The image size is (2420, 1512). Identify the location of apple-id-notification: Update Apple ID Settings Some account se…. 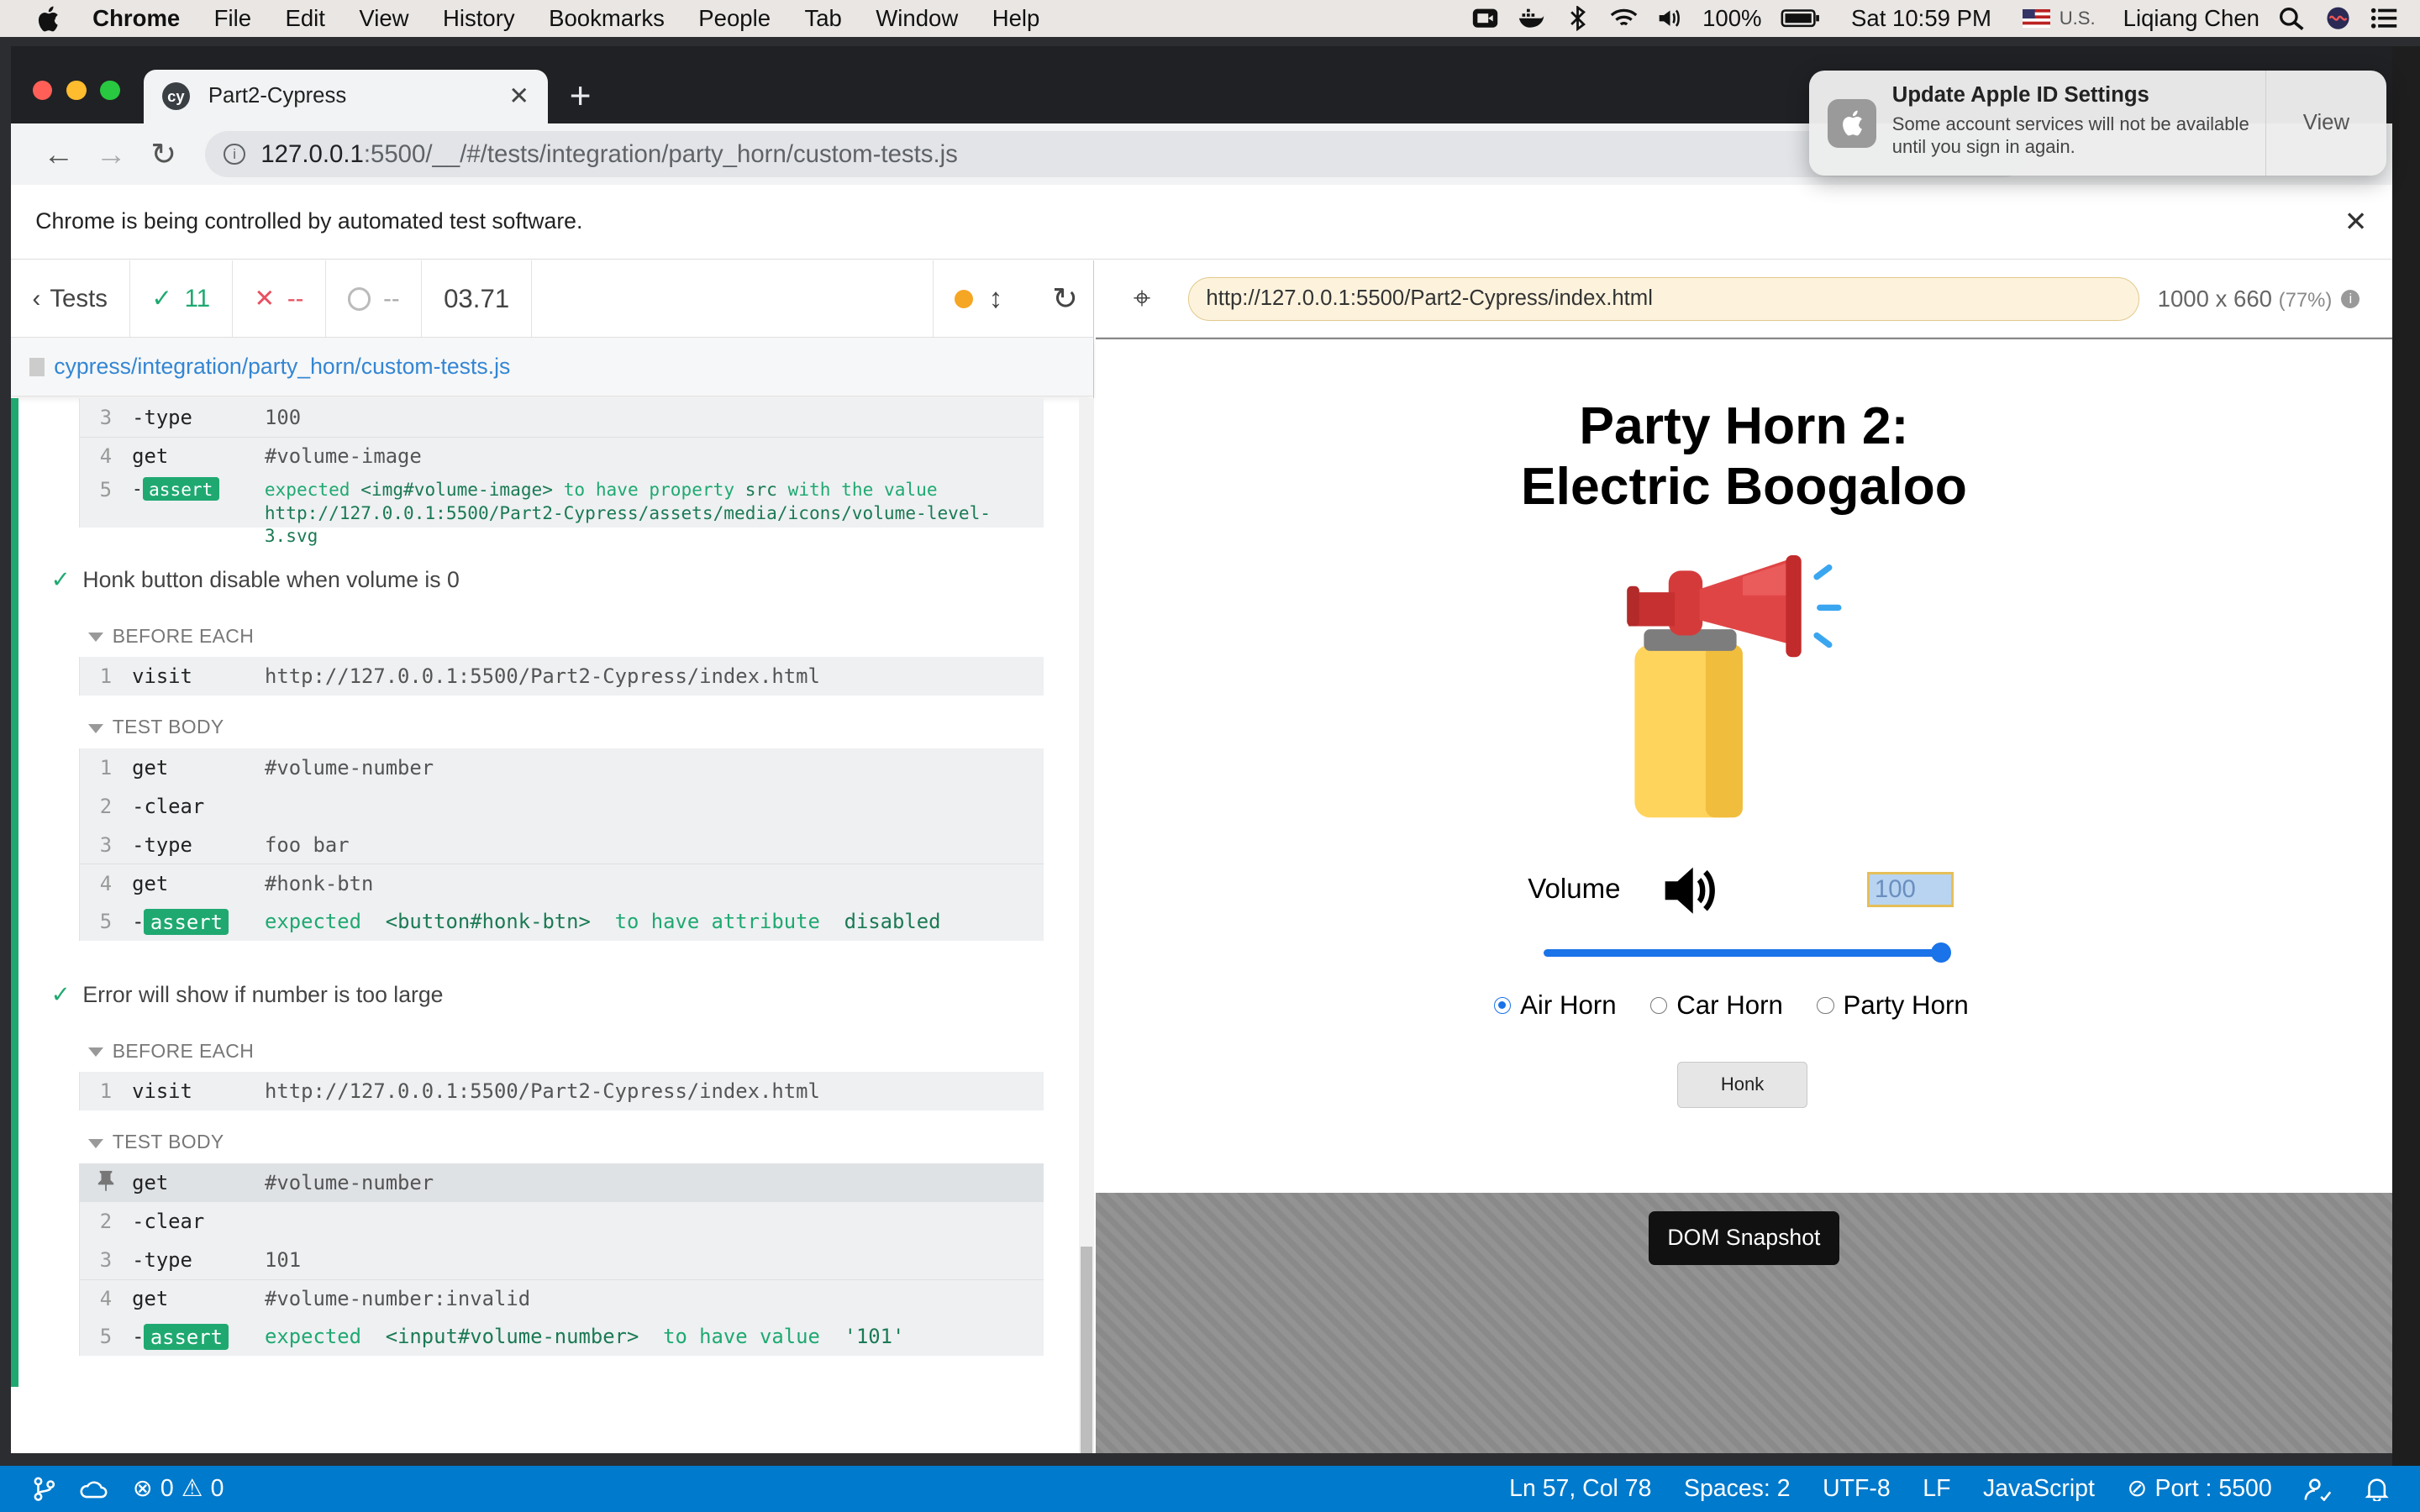
(2097, 123).